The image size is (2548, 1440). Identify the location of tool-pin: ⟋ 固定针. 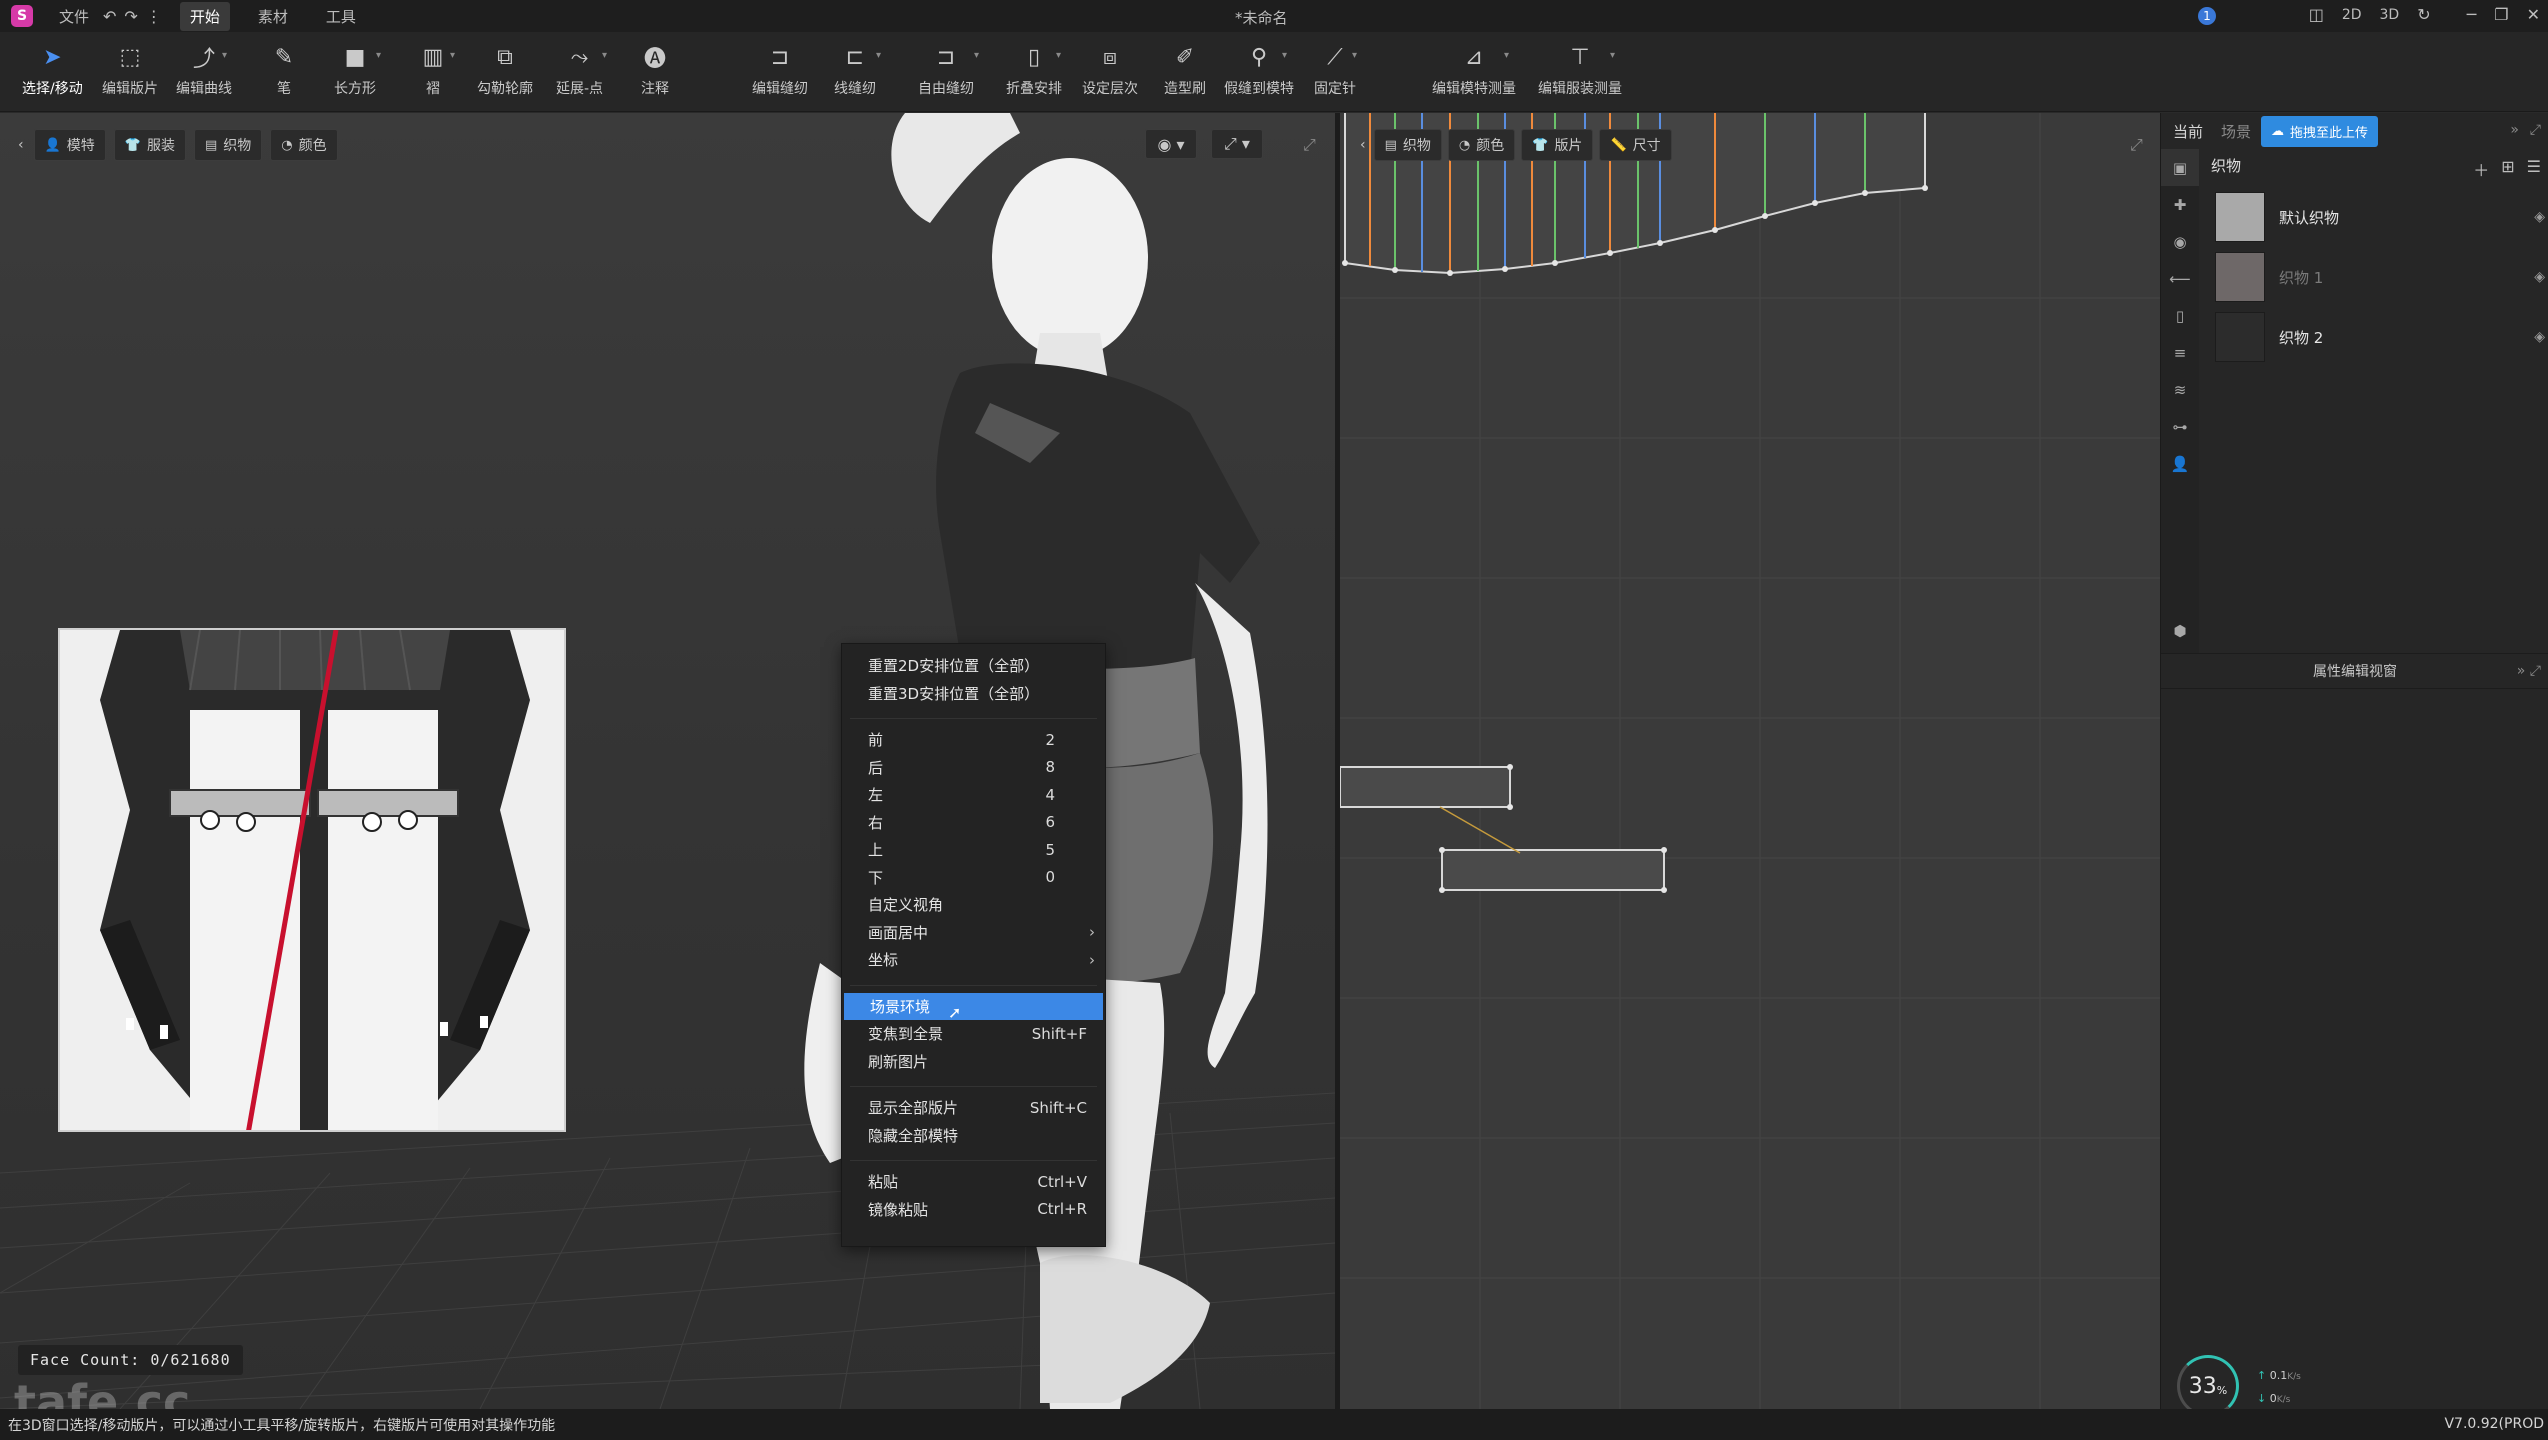
(1335, 70).